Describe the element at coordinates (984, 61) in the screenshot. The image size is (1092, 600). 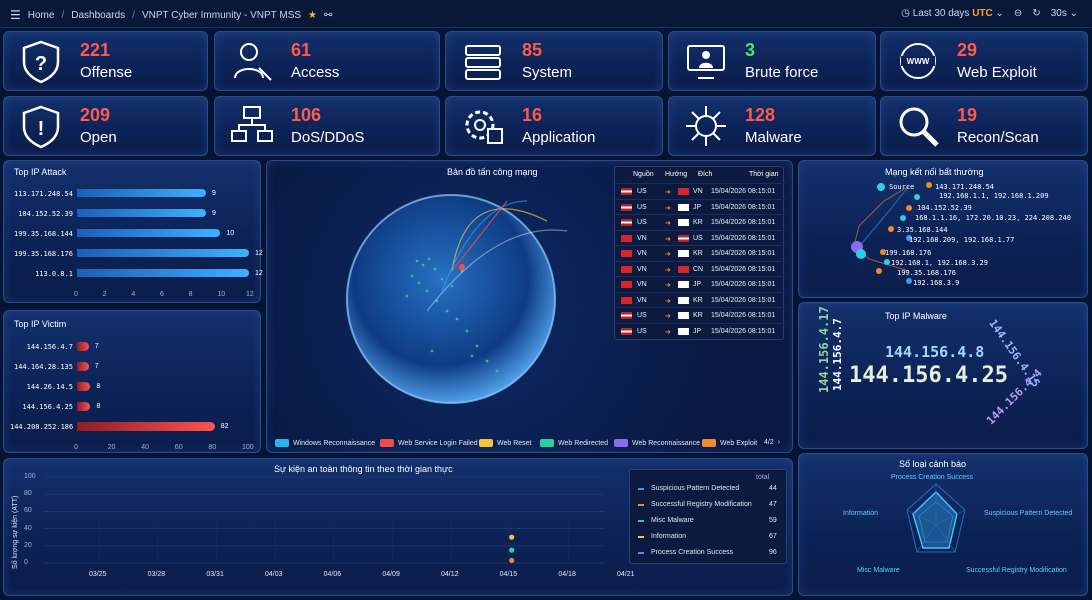
I see `stat-card-web-exploit: WWW 29 Web Exploit` at that location.